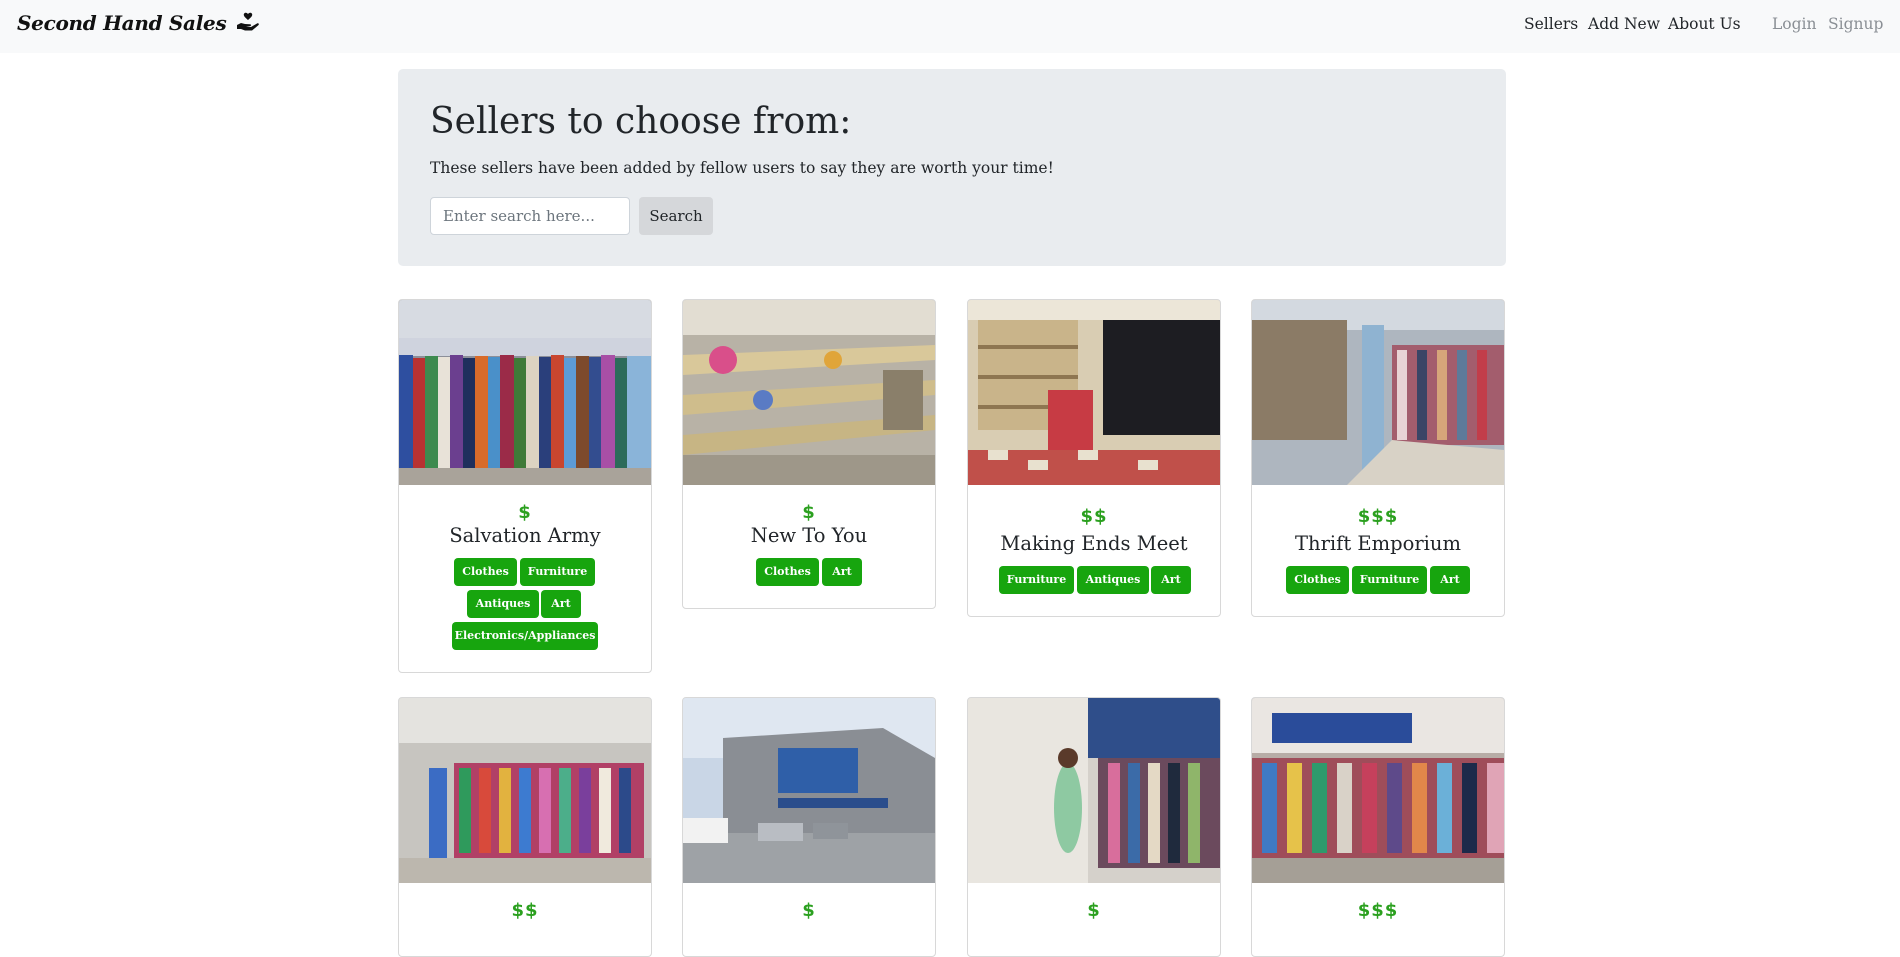 Image resolution: width=1900 pixels, height=957 pixels. I want to click on search-input, so click(530, 216).